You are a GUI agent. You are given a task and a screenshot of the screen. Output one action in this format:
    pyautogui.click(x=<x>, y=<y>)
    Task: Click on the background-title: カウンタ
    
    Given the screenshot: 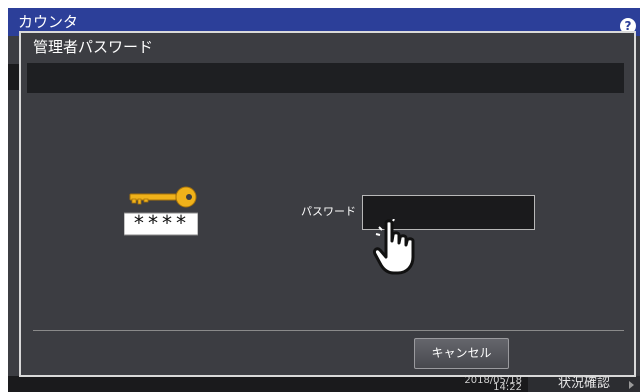 What is the action you would take?
    pyautogui.click(x=48, y=22)
    